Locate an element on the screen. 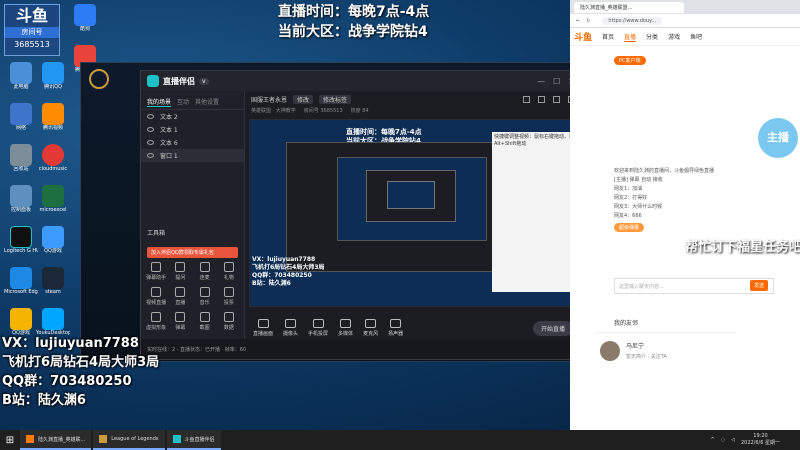  tab-interaction: 互动 is located at coordinates (183, 102).